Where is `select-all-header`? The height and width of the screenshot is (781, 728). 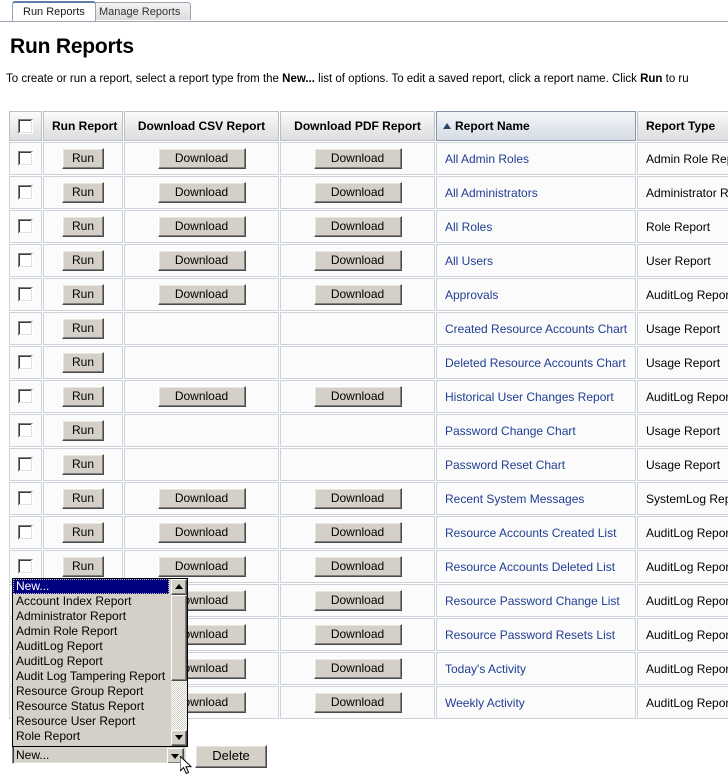 select-all-header is located at coordinates (25, 126).